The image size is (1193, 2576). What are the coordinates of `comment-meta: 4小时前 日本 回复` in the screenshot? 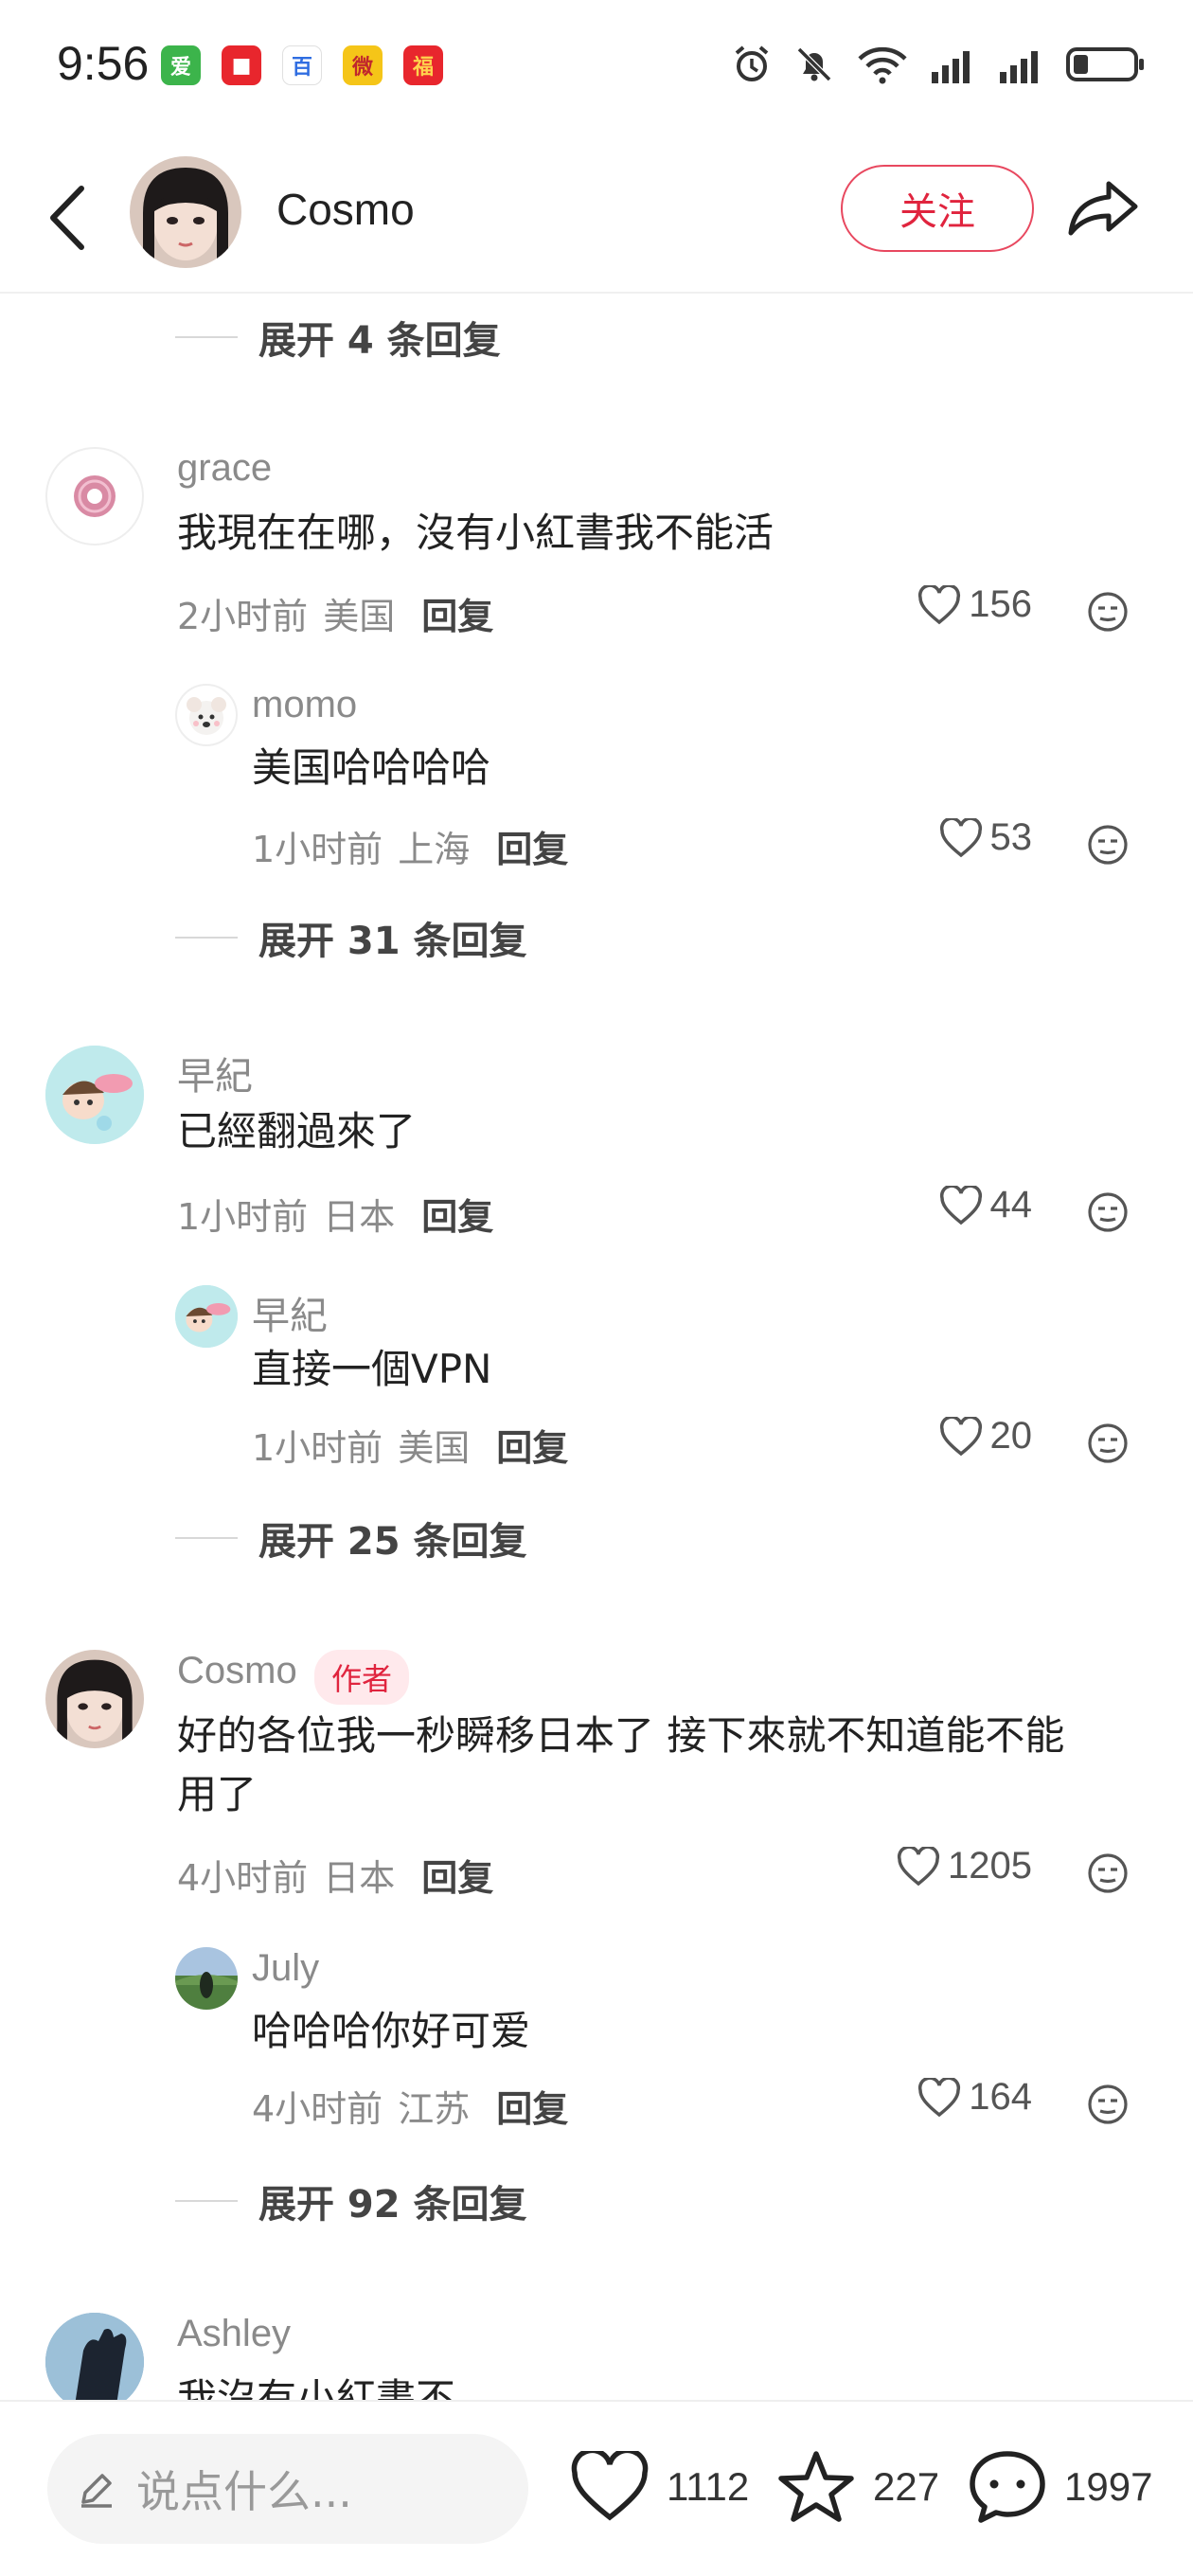 It's located at (335, 1875).